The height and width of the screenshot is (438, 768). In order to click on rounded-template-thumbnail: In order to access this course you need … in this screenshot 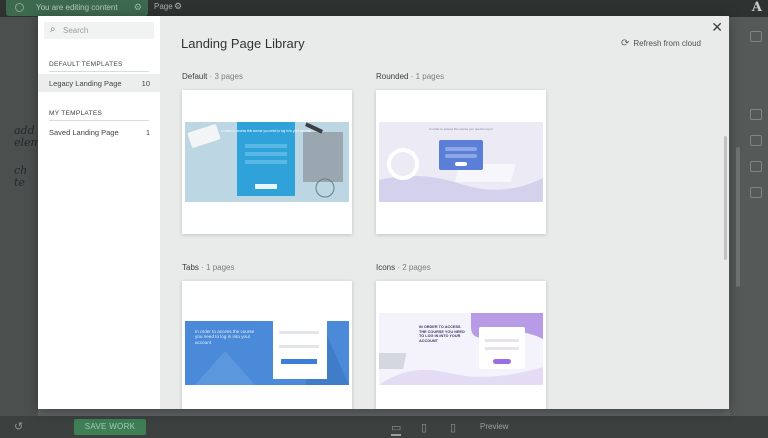, I will do `click(461, 162)`.